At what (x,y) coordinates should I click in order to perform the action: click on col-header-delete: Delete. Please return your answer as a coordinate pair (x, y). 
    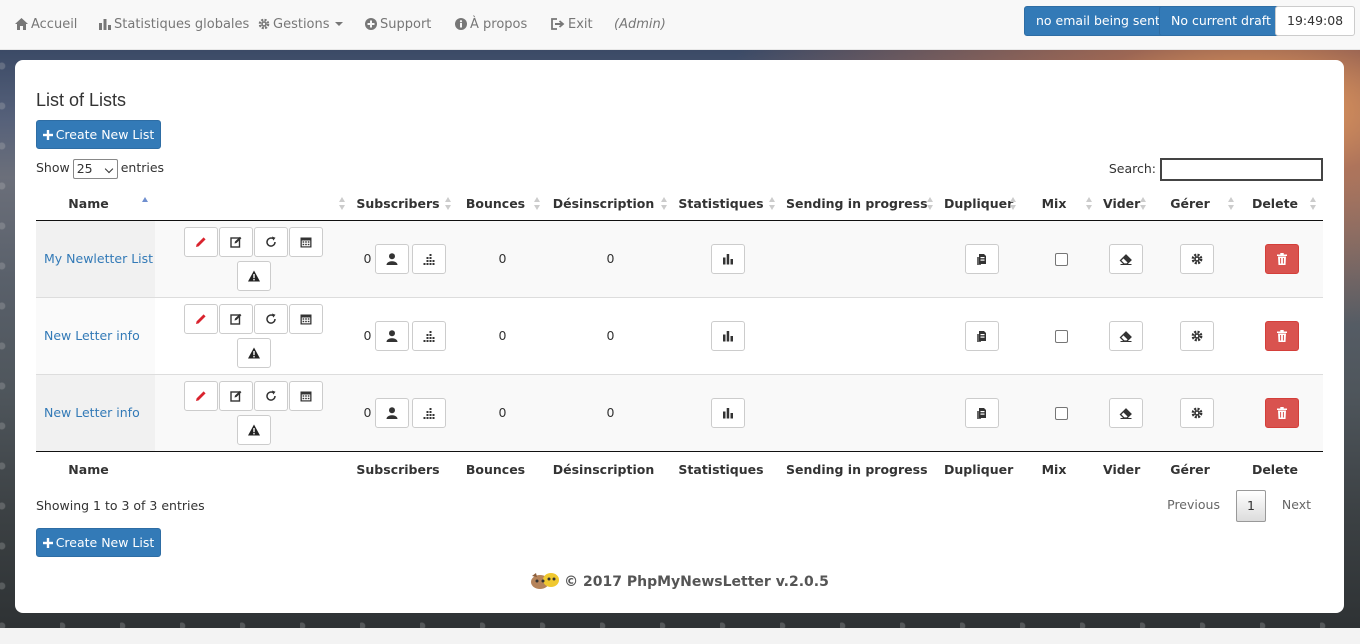
    Looking at the image, I should click on (1282, 204).